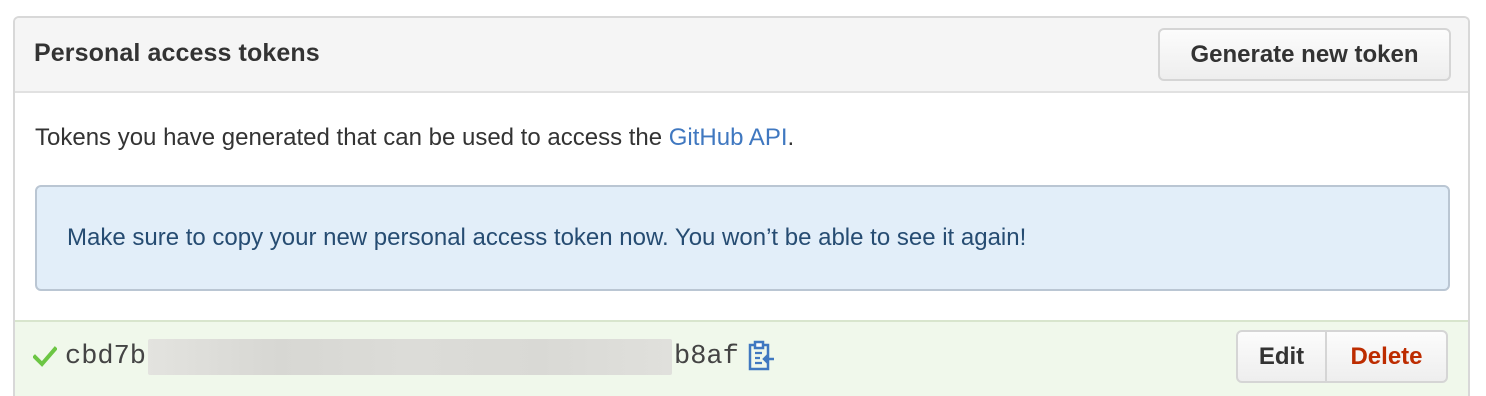  Describe the element at coordinates (728, 137) in the screenshot. I see `github-api-link: GitHub API` at that location.